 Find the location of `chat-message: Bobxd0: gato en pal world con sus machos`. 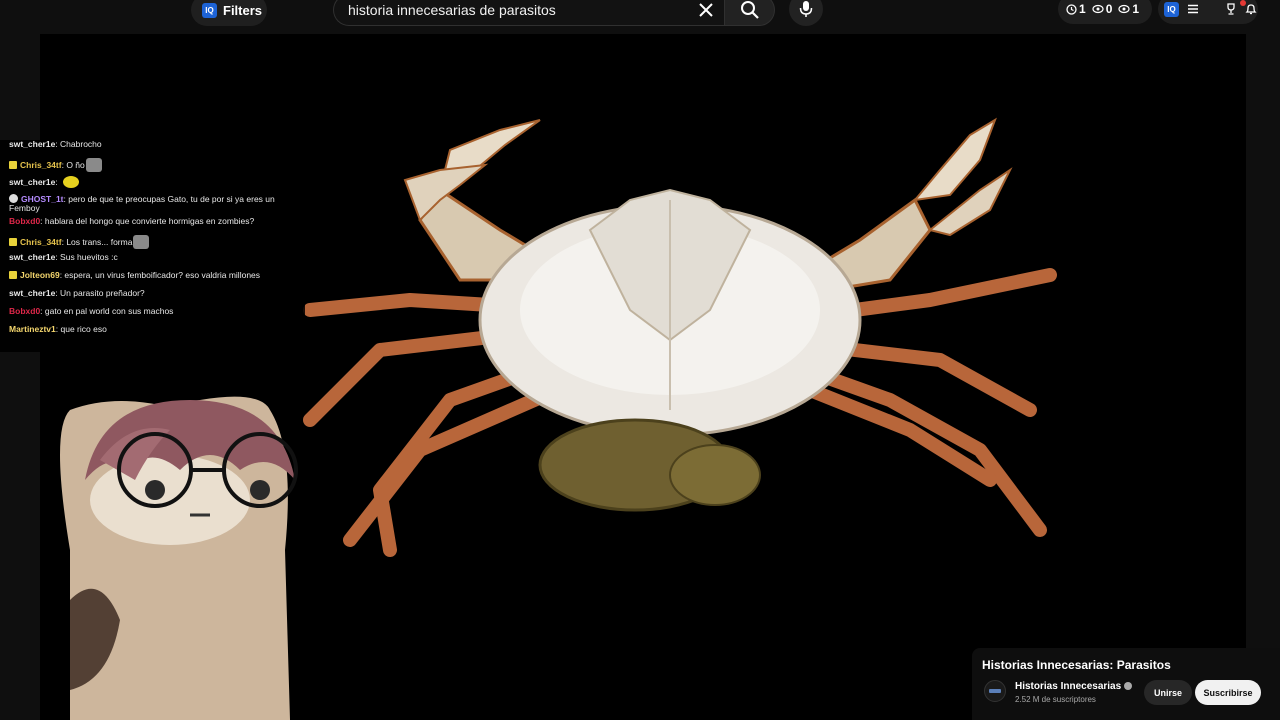

chat-message: Bobxd0: gato en pal world con sus machos is located at coordinates (91, 311).